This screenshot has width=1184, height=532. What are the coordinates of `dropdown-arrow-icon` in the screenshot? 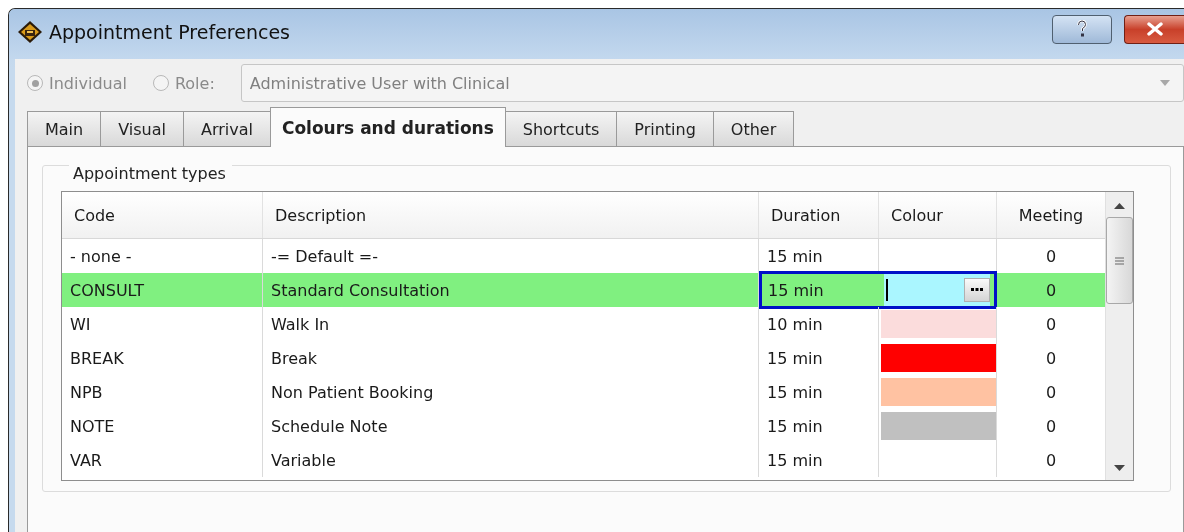 It's located at (1165, 83).